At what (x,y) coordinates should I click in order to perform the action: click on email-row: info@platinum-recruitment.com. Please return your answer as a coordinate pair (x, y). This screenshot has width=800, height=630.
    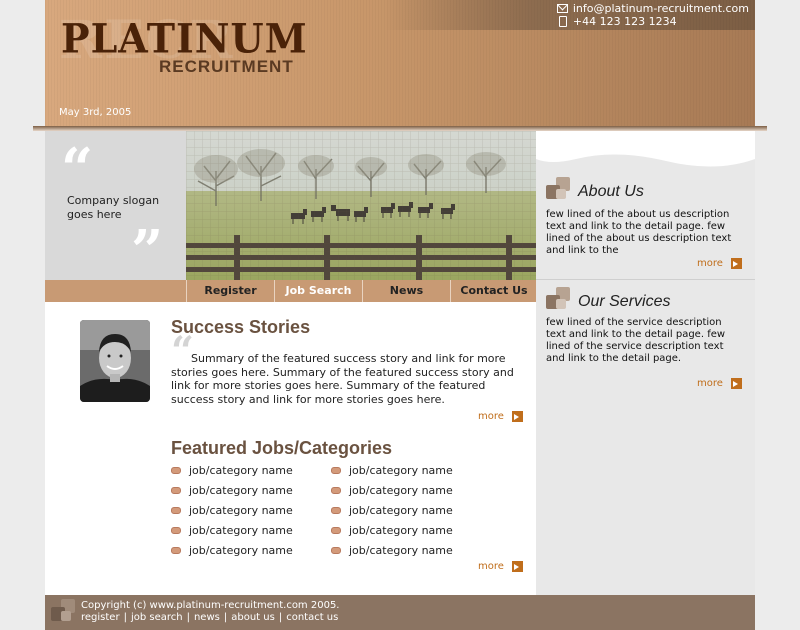
    Looking at the image, I should click on (652, 8).